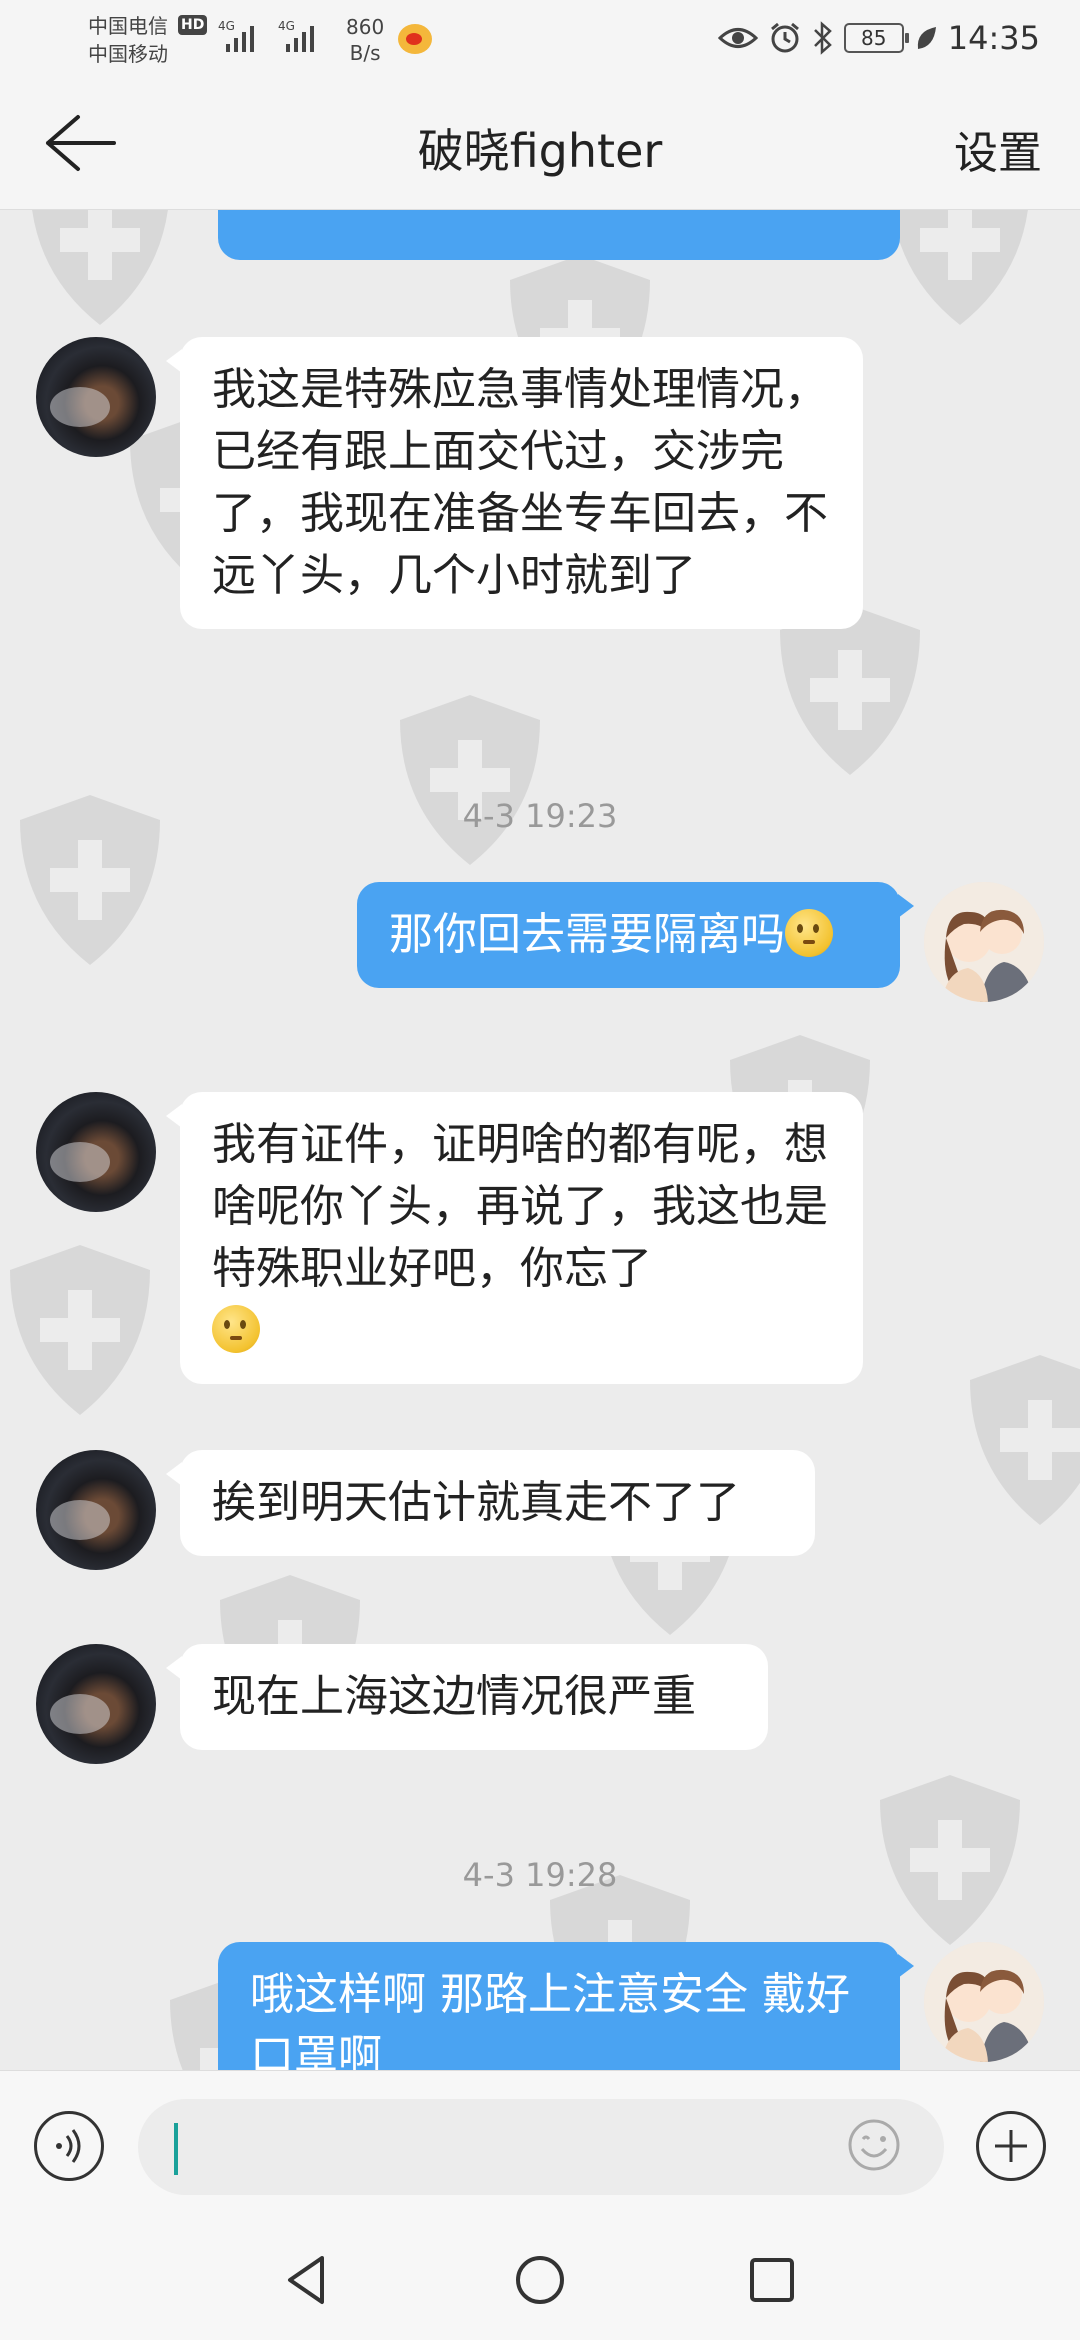  What do you see at coordinates (193, 25) in the screenshot?
I see `hd-badge: HD` at bounding box center [193, 25].